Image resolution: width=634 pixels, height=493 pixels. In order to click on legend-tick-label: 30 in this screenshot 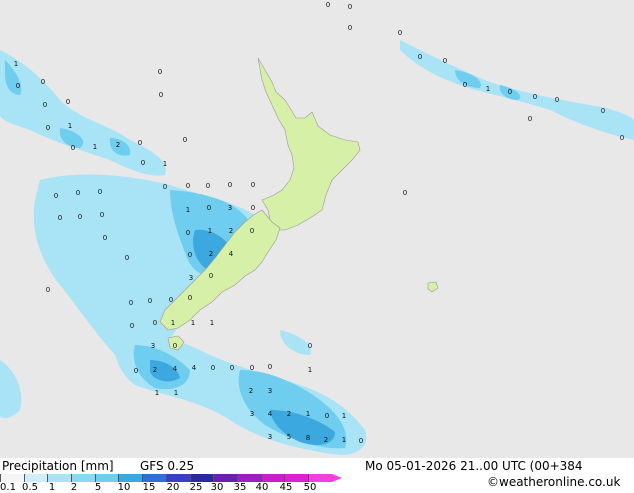, I will do `click(217, 487)`.